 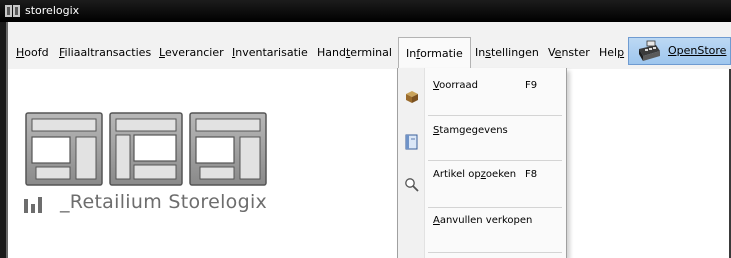 What do you see at coordinates (475, 174) in the screenshot?
I see `menu-item-artikel-opzoeken-label: Artikel opzoeken` at bounding box center [475, 174].